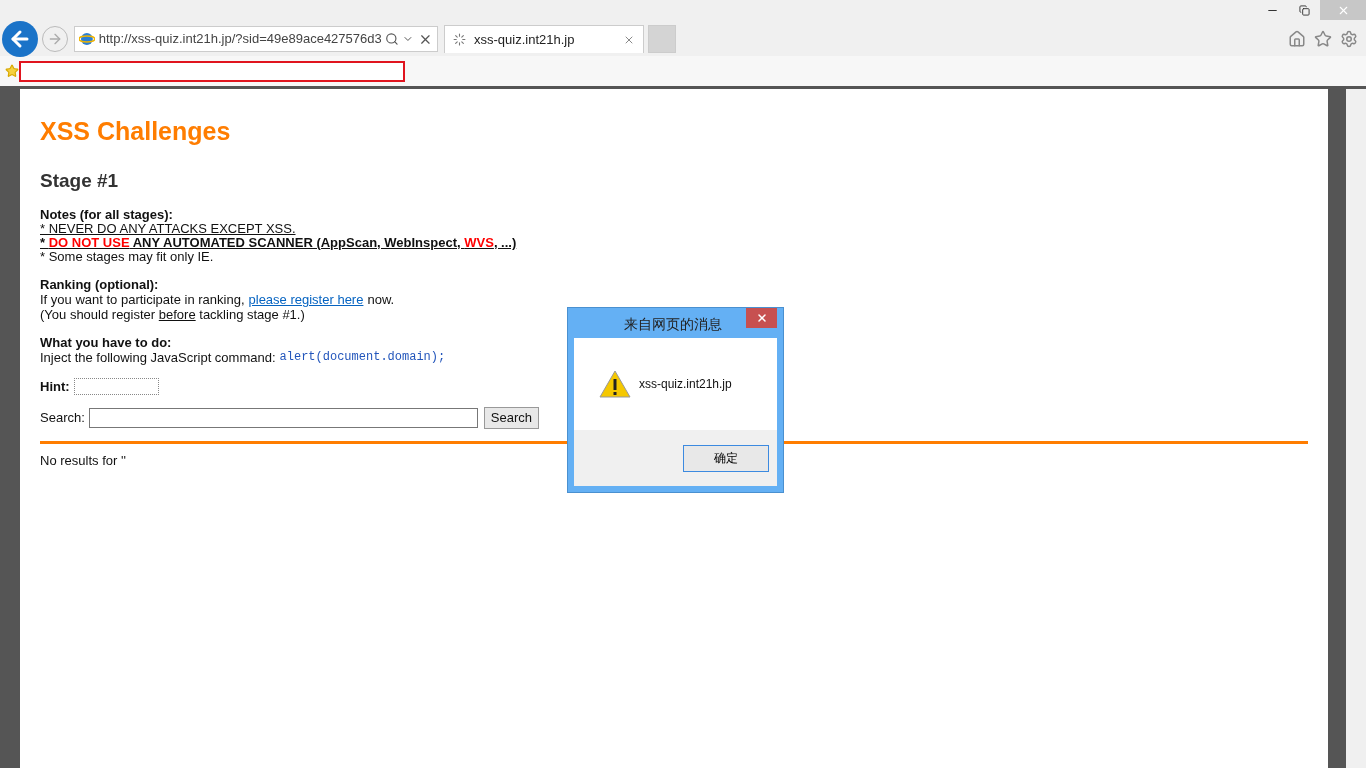 This screenshot has height=768, width=1366. I want to click on command-code: alert(document.domain);, so click(362, 357).